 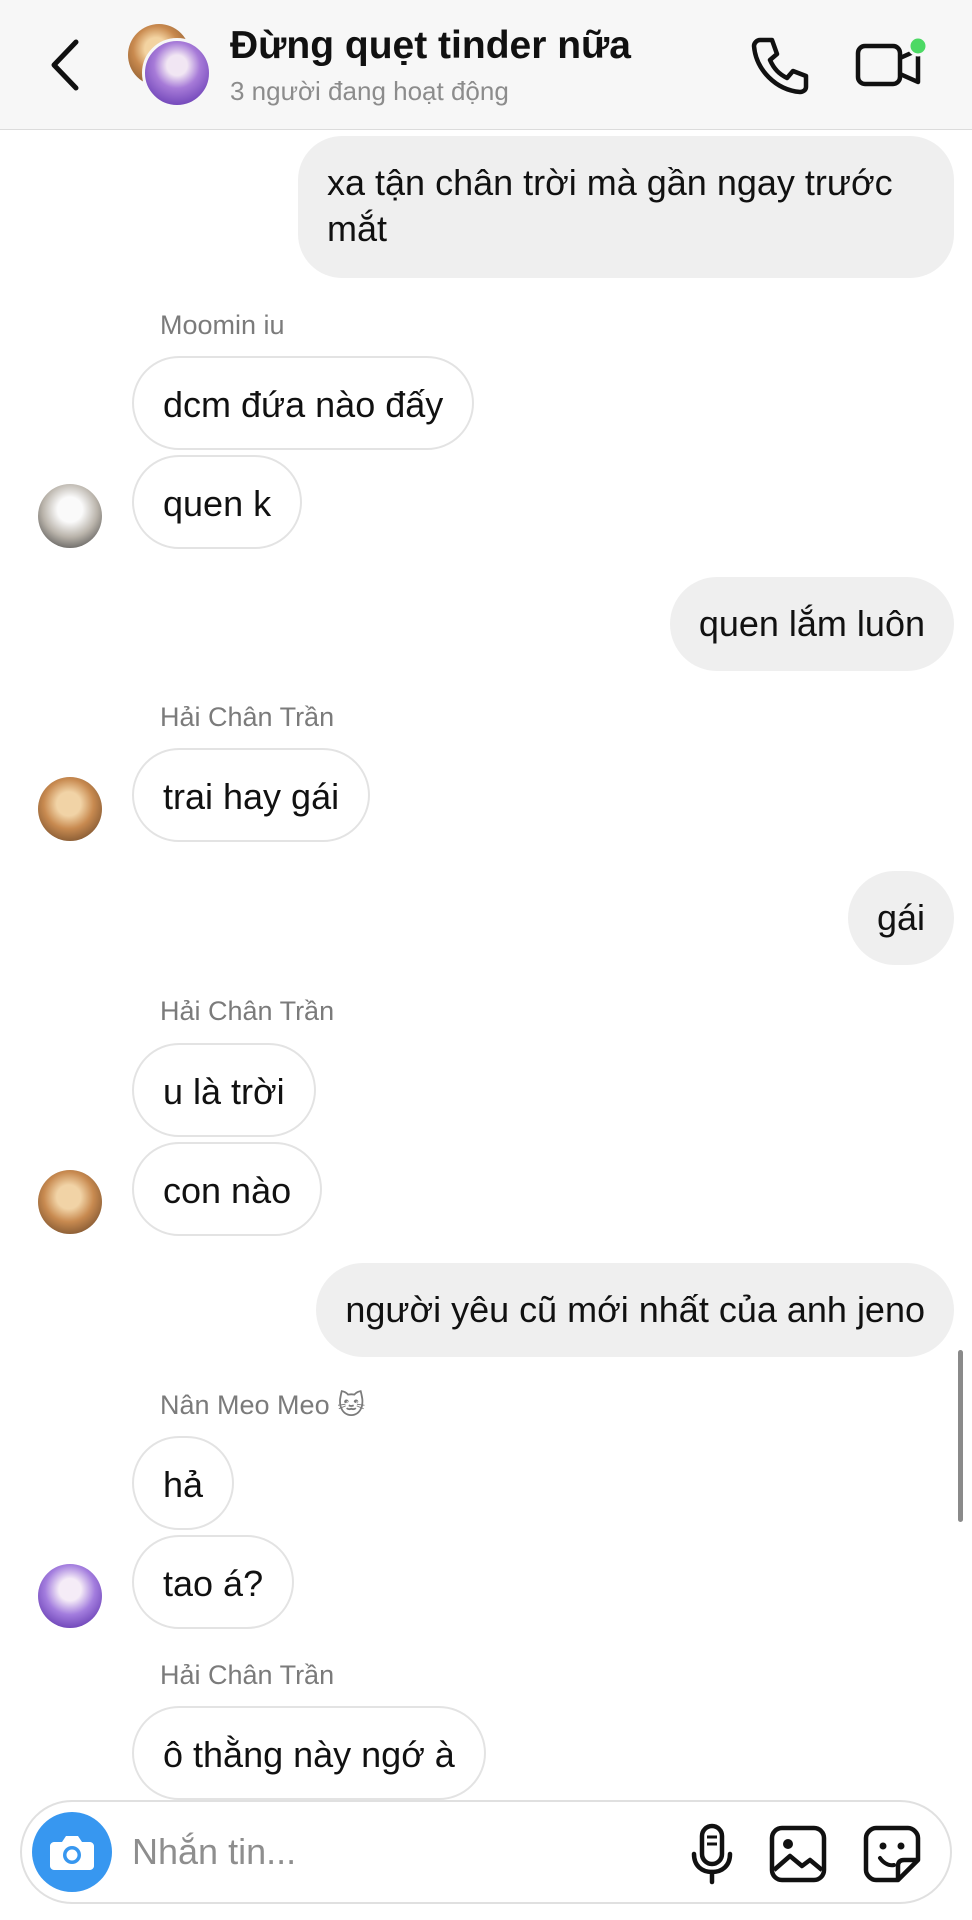 What do you see at coordinates (430, 46) in the screenshot?
I see `chat-title: Đừng quẹt tinder nữa` at bounding box center [430, 46].